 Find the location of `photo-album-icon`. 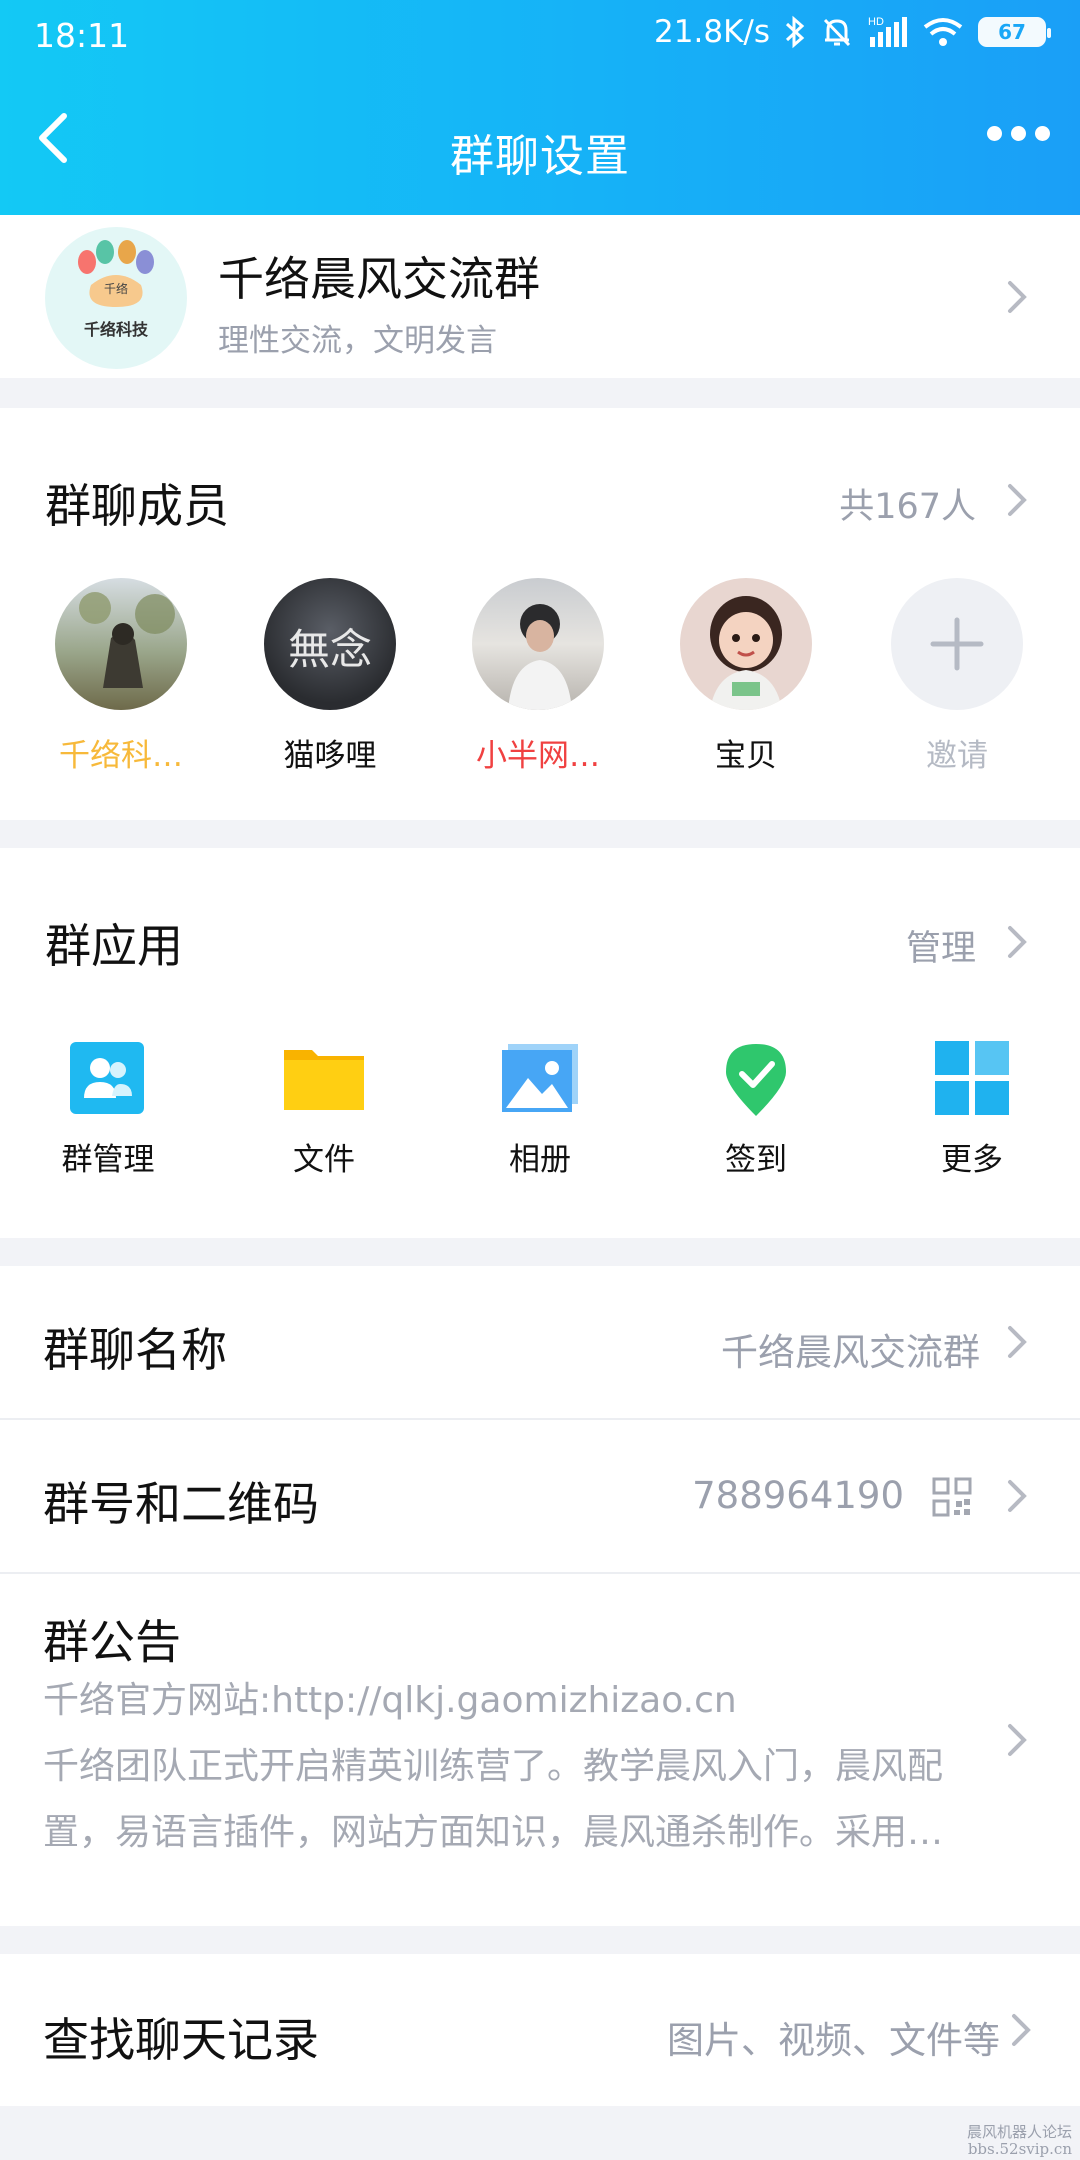

photo-album-icon is located at coordinates (540, 1078).